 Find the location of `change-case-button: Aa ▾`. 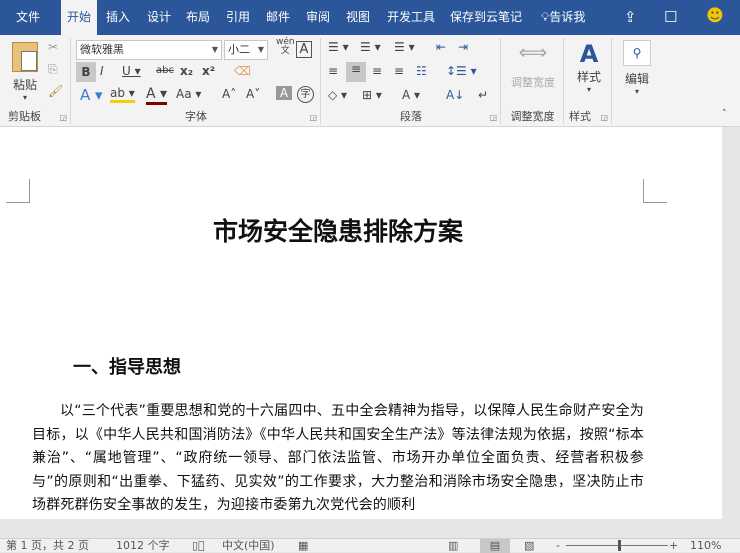

change-case-button: Aa ▾ is located at coordinates (188, 94).